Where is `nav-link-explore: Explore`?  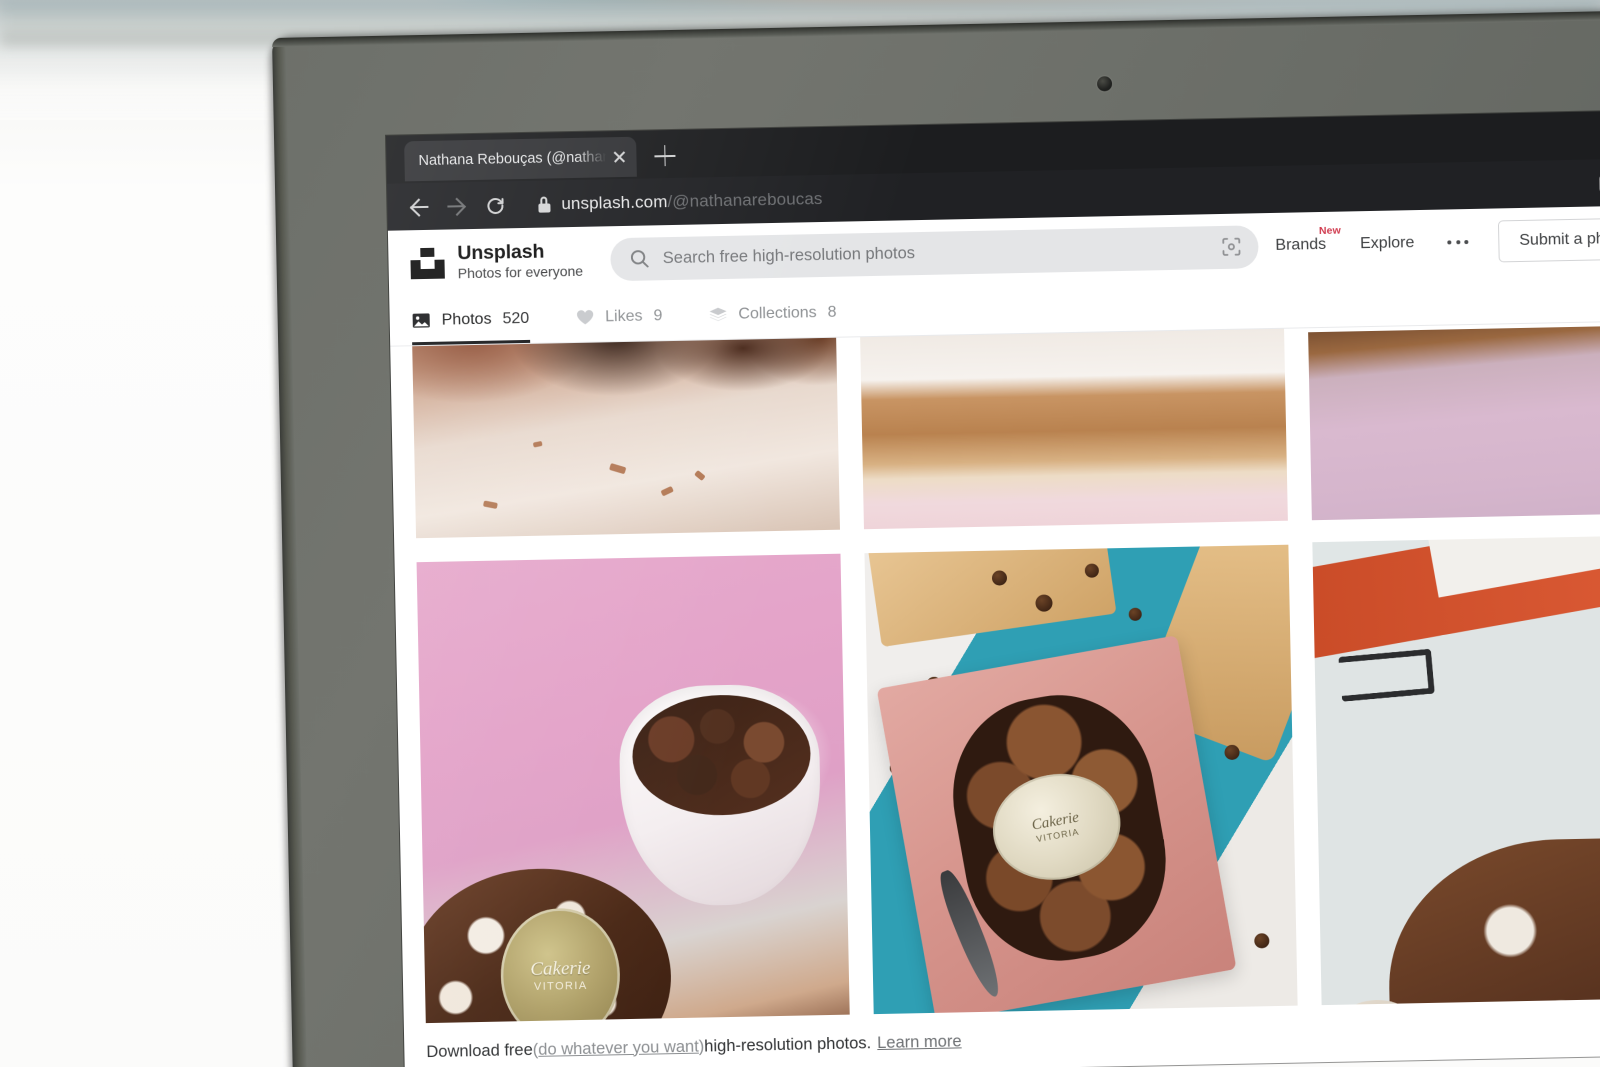 nav-link-explore: Explore is located at coordinates (1387, 244).